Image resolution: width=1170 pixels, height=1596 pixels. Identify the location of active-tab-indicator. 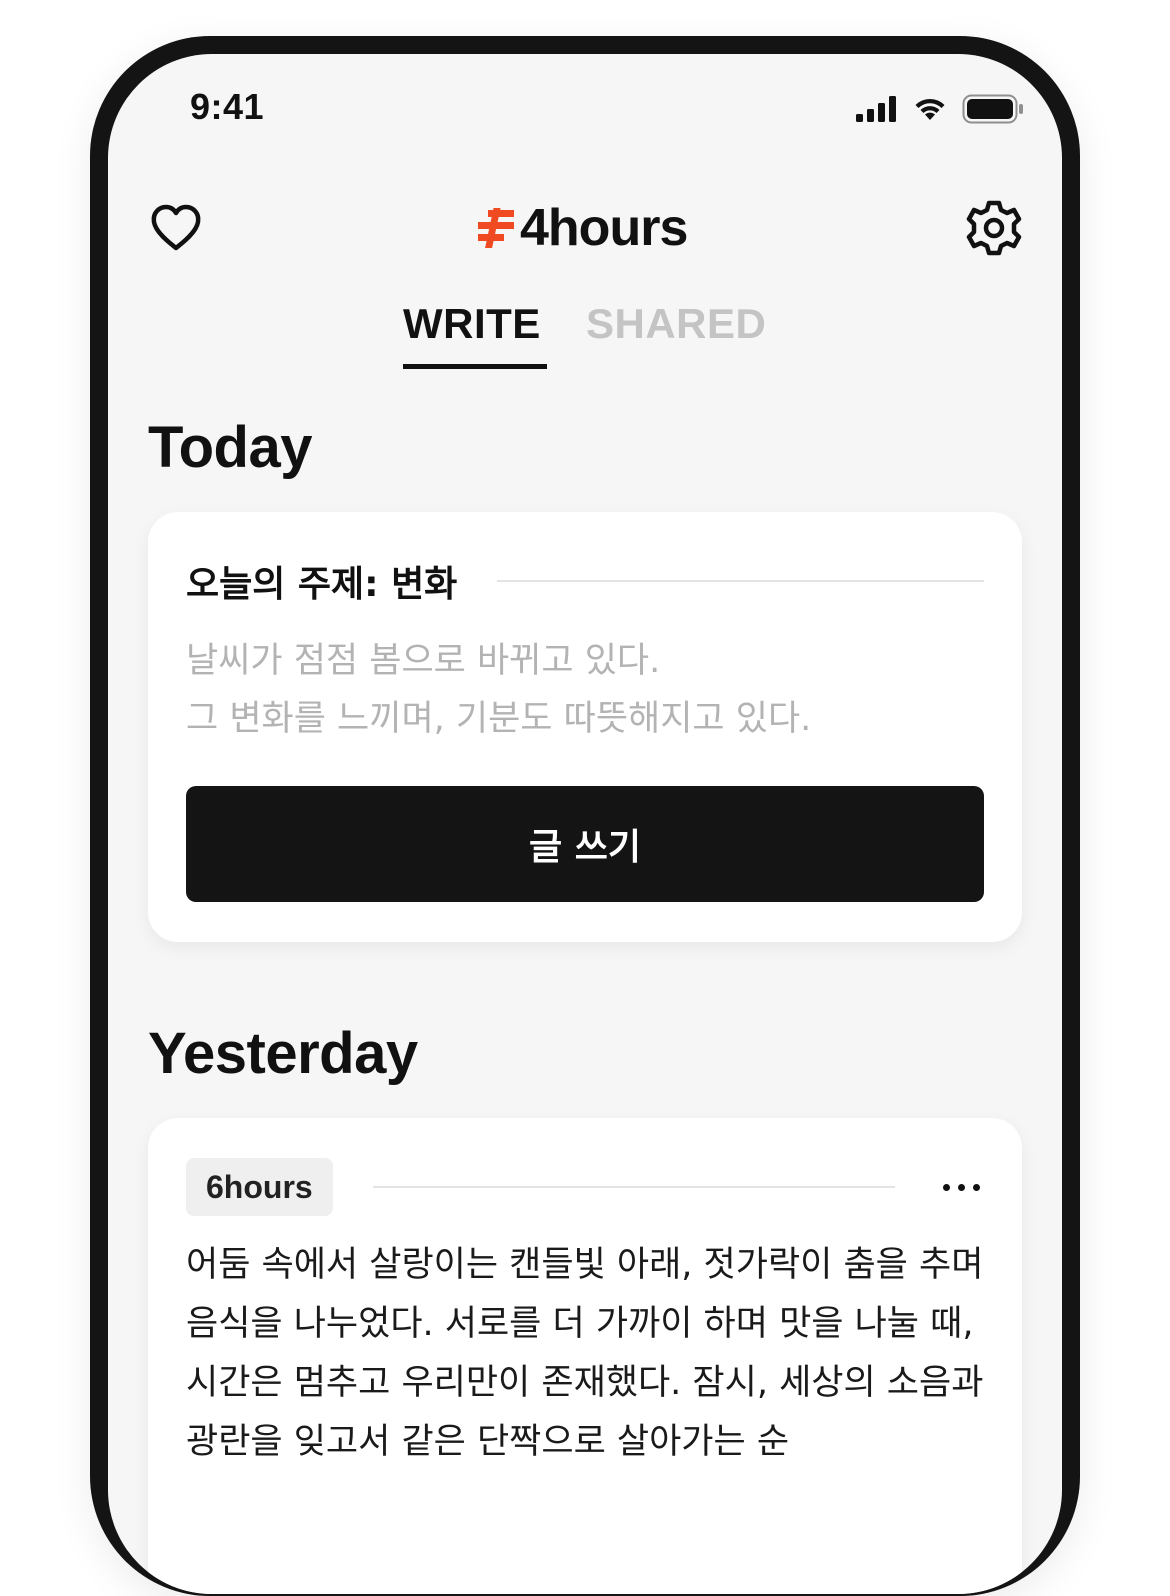
(475, 366).